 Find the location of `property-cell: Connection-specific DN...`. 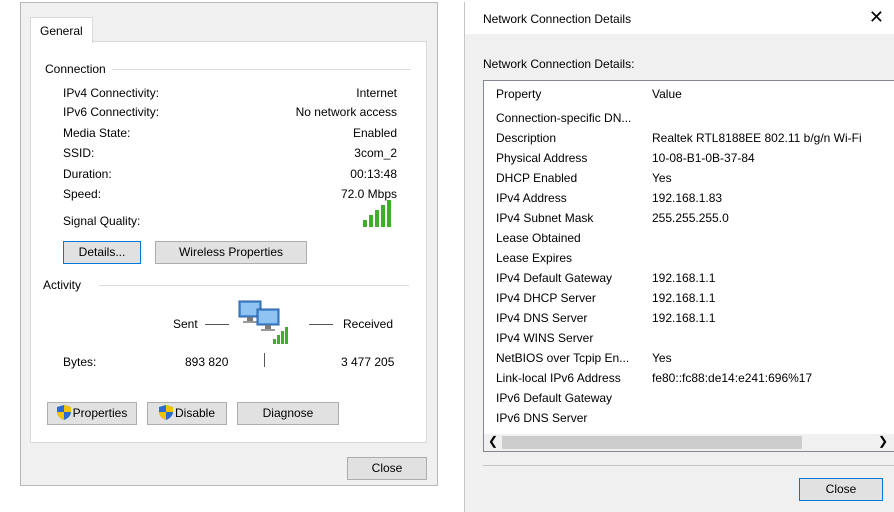

property-cell: Connection-specific DN... is located at coordinates (564, 118).